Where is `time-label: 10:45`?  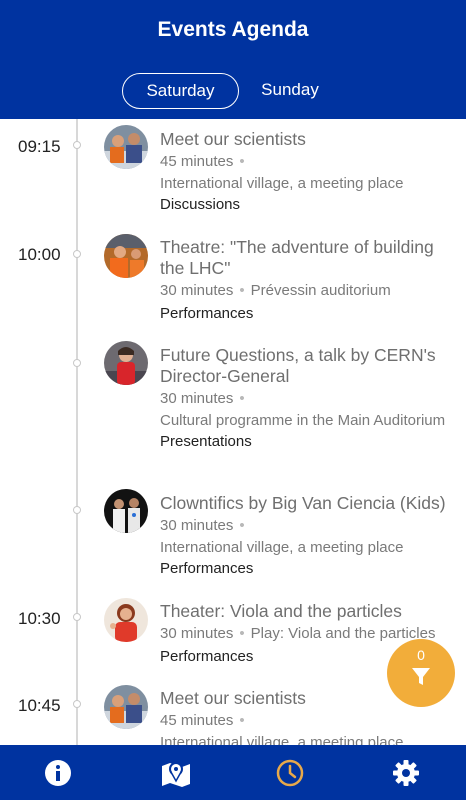 time-label: 10:45 is located at coordinates (39, 705).